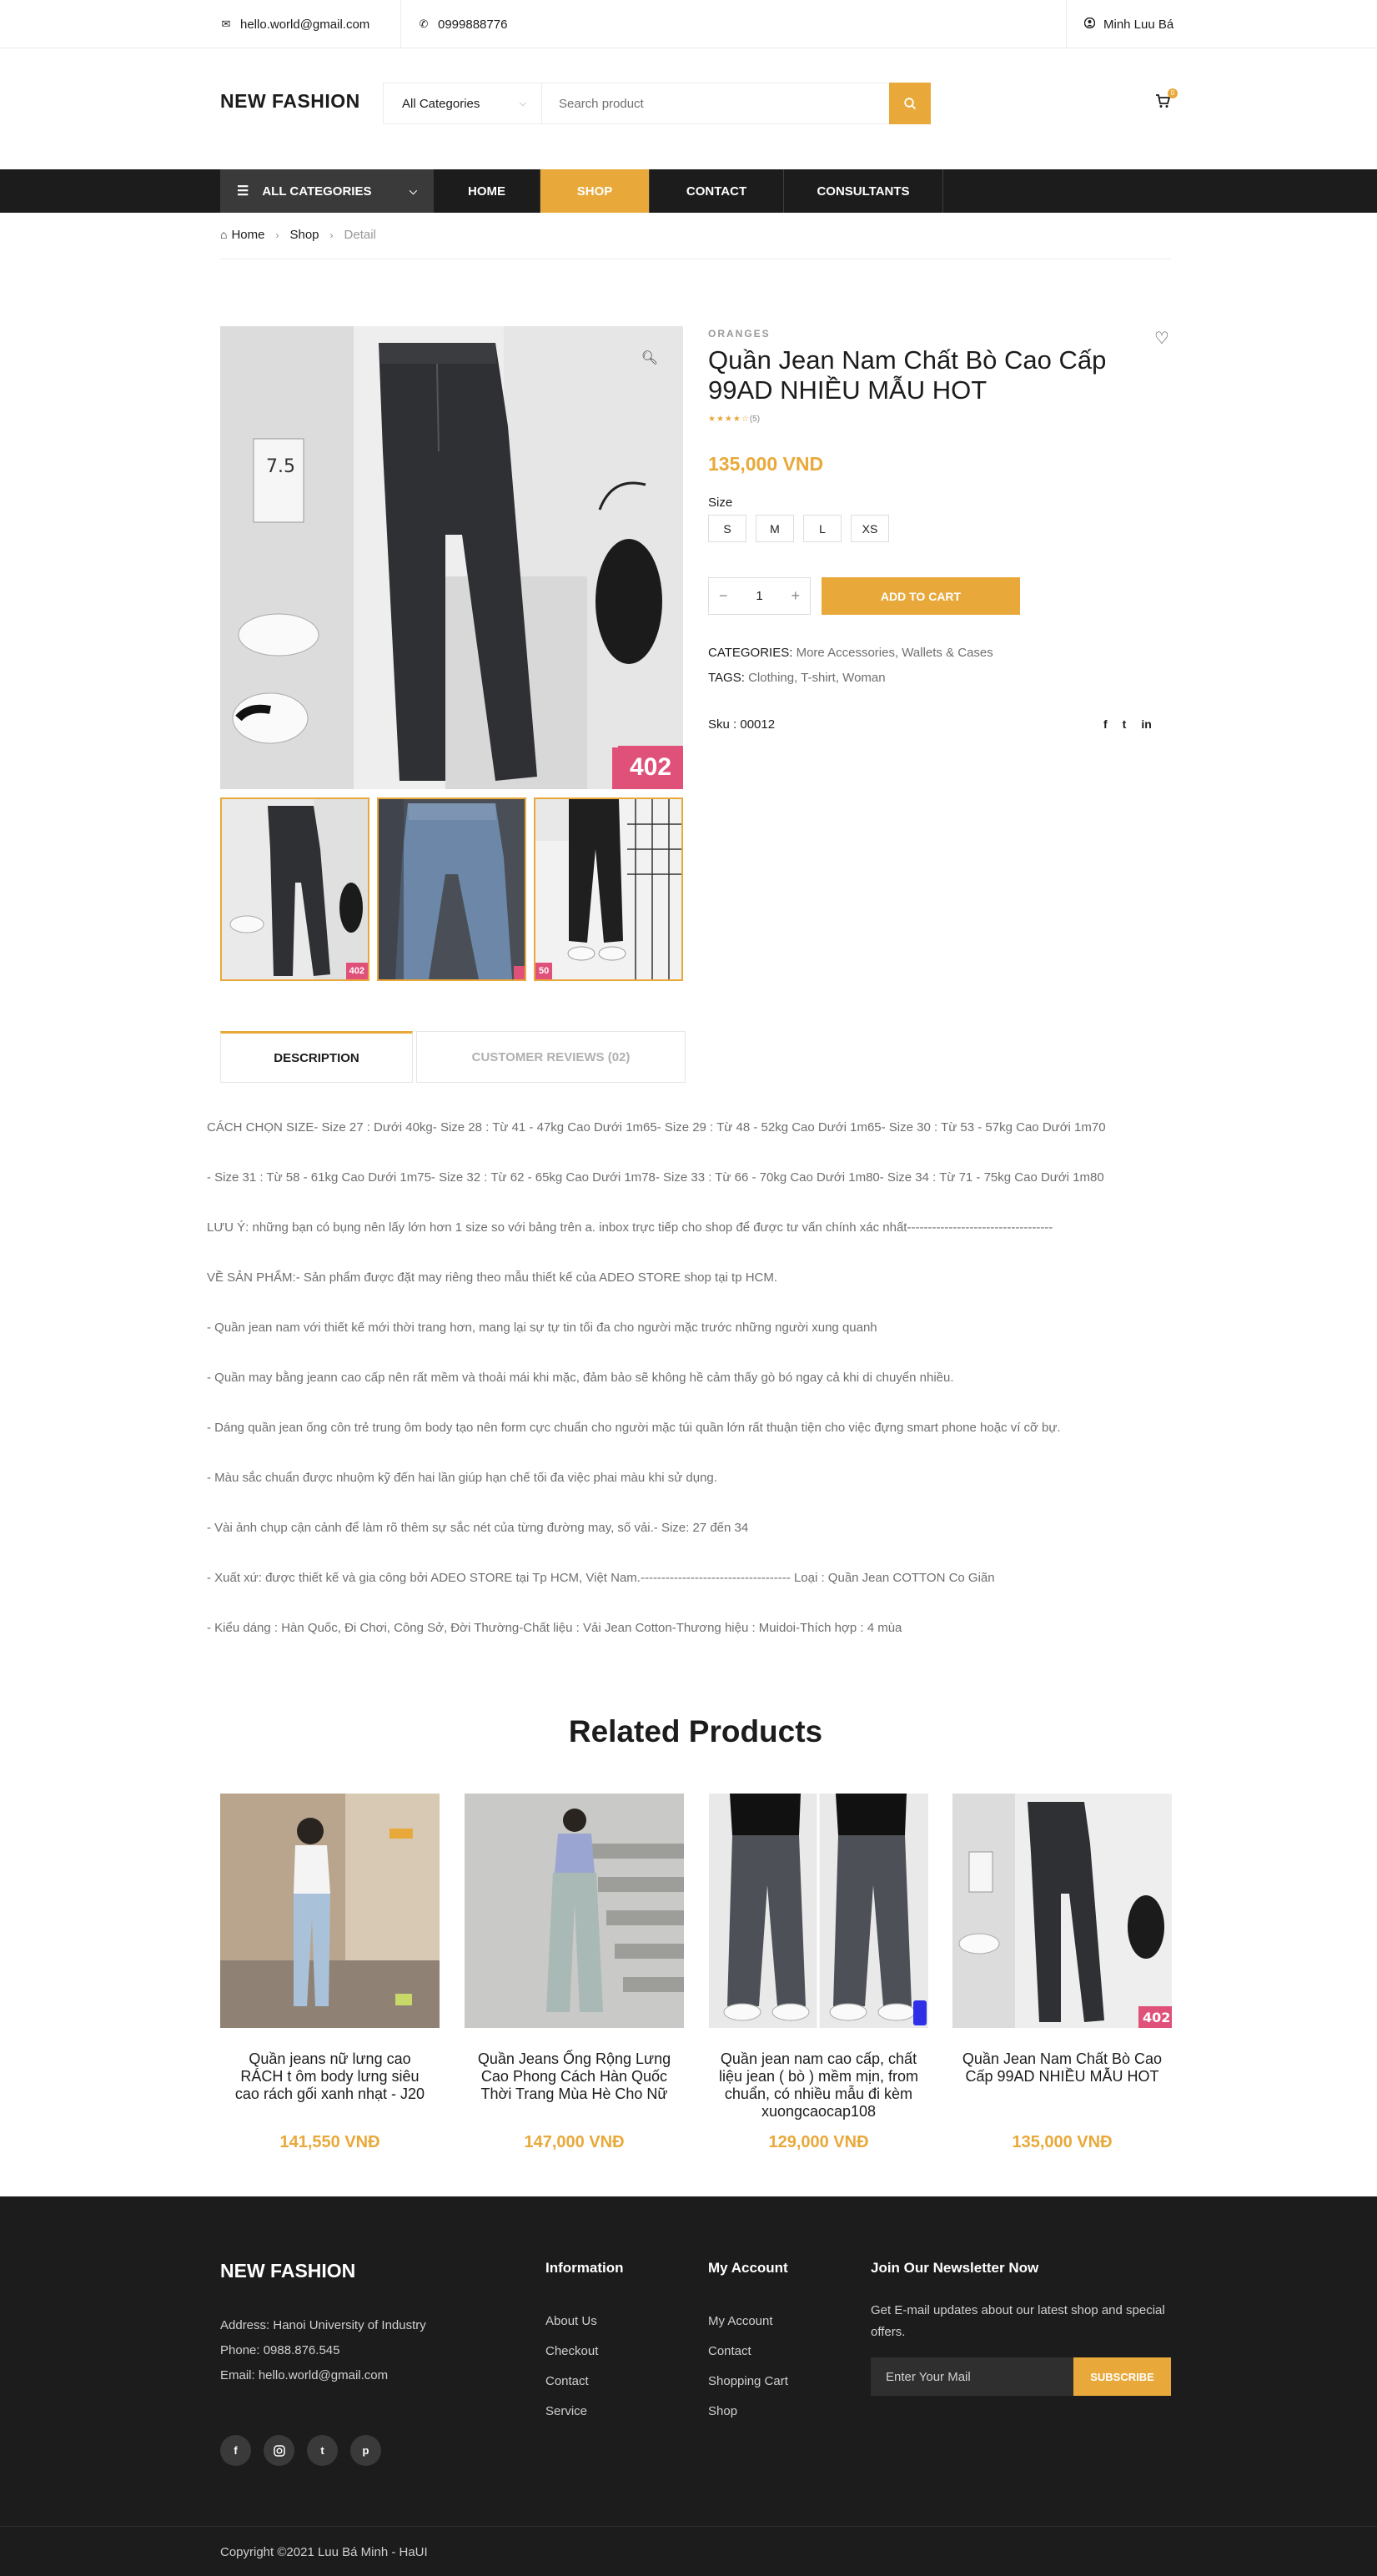 The height and width of the screenshot is (2576, 1377). What do you see at coordinates (324, 2552) in the screenshot?
I see `footer-copyright: Copyright ©2021 Luu Bá Minh - HaUI` at bounding box center [324, 2552].